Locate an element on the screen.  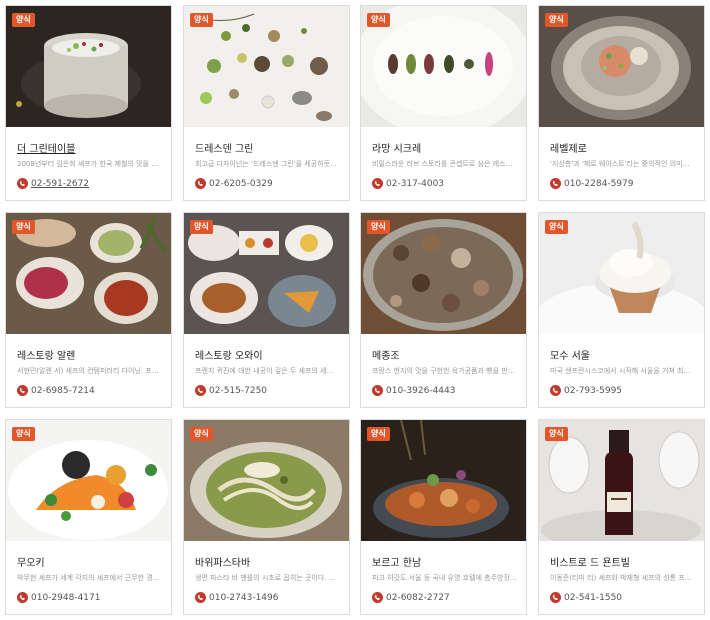
phone-number: 02-6082-2727 is located at coordinates (418, 598).